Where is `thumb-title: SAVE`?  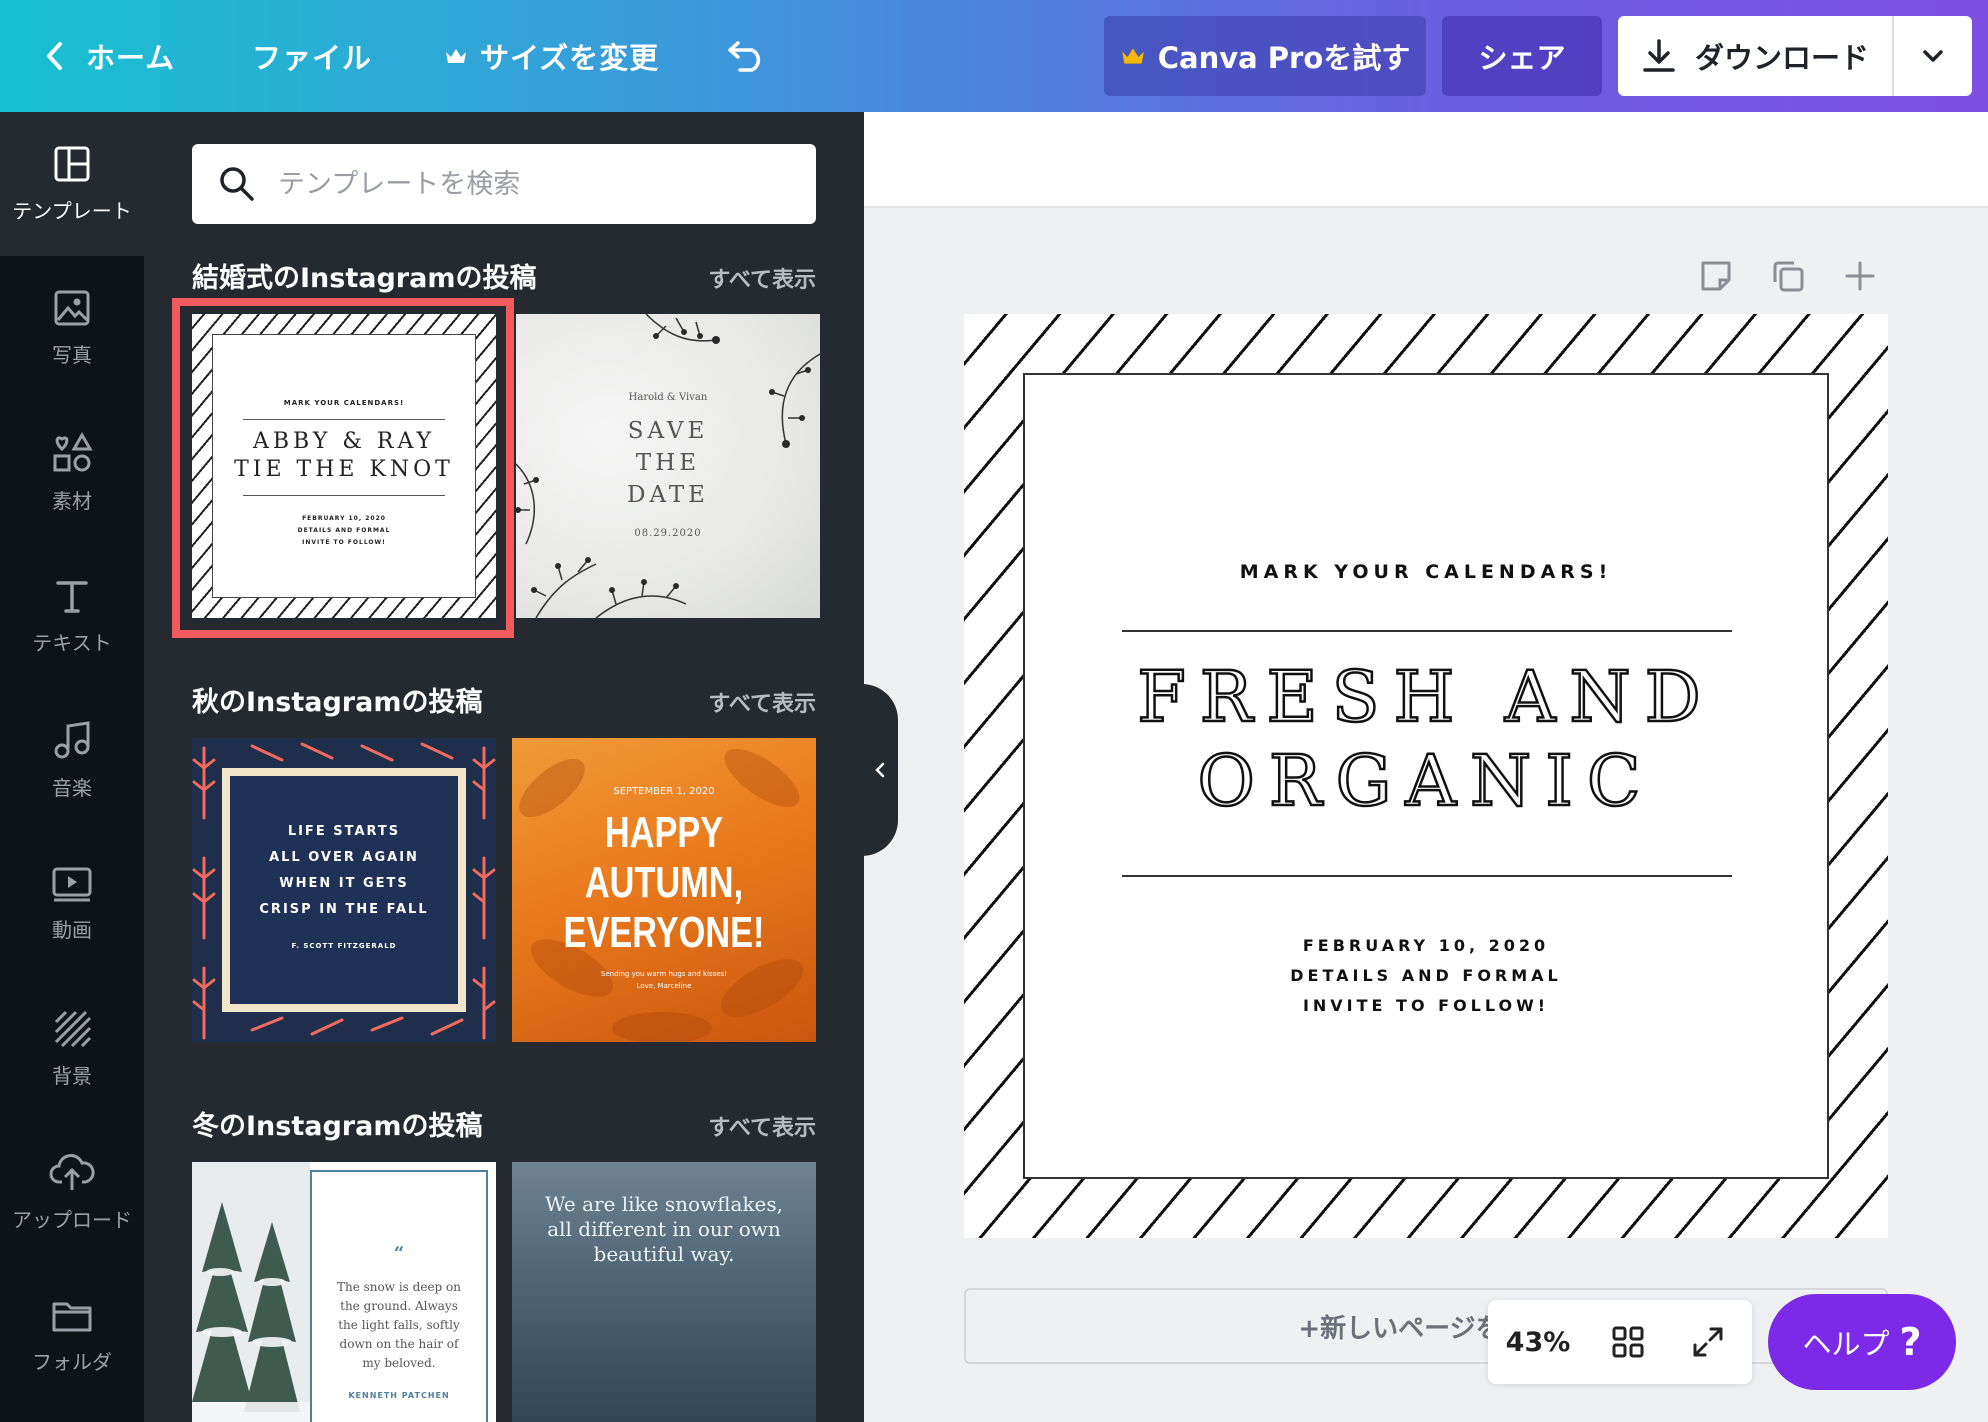 thumb-title: SAVE is located at coordinates (668, 431).